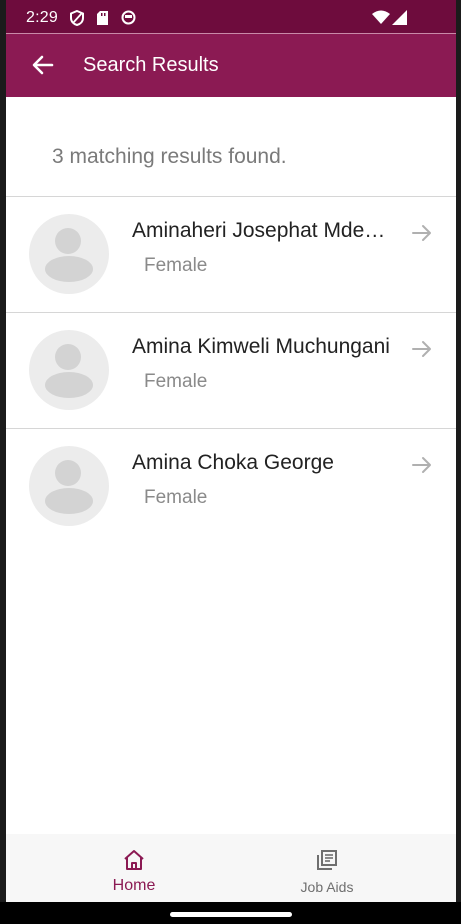  I want to click on nav-job-aids: Job Aids, so click(327, 868).